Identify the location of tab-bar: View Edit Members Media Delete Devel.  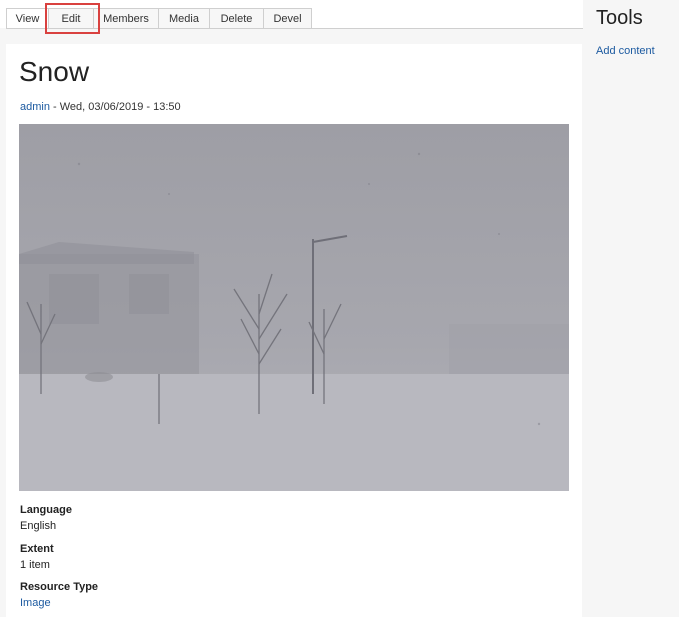
(291, 17).